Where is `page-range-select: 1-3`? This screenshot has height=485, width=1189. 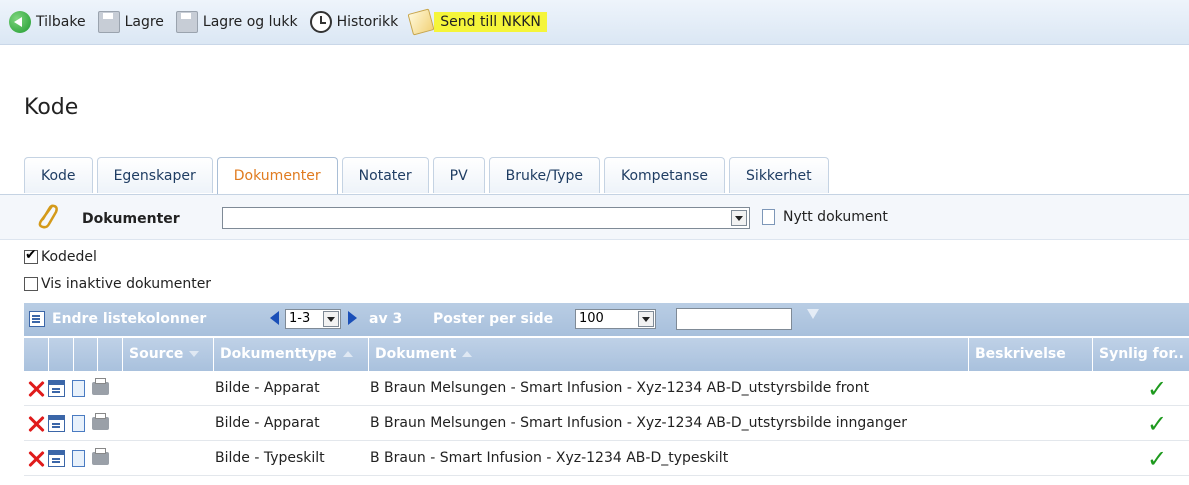 page-range-select: 1-3 is located at coordinates (313, 319).